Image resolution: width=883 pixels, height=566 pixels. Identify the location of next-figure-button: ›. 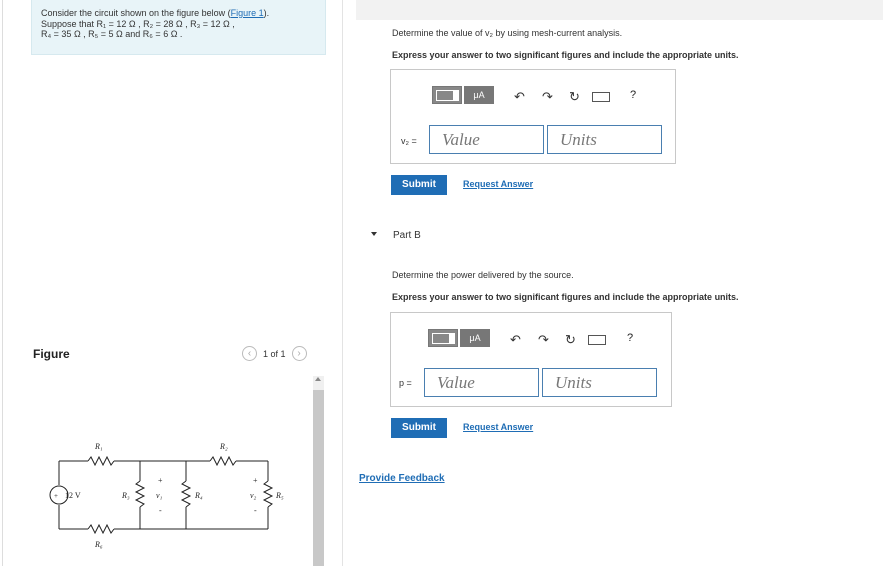
(299, 353).